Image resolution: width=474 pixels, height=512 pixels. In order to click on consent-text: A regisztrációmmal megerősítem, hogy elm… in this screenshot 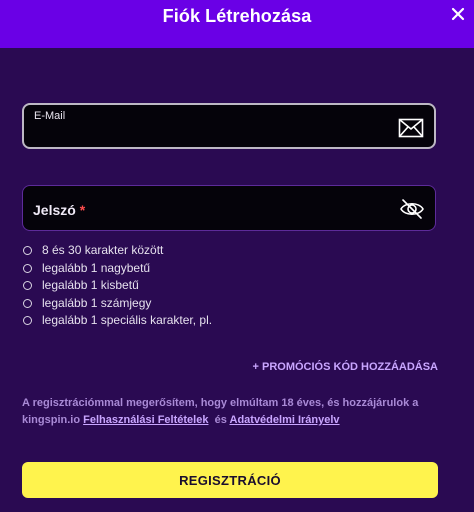, I will do `click(232, 412)`.